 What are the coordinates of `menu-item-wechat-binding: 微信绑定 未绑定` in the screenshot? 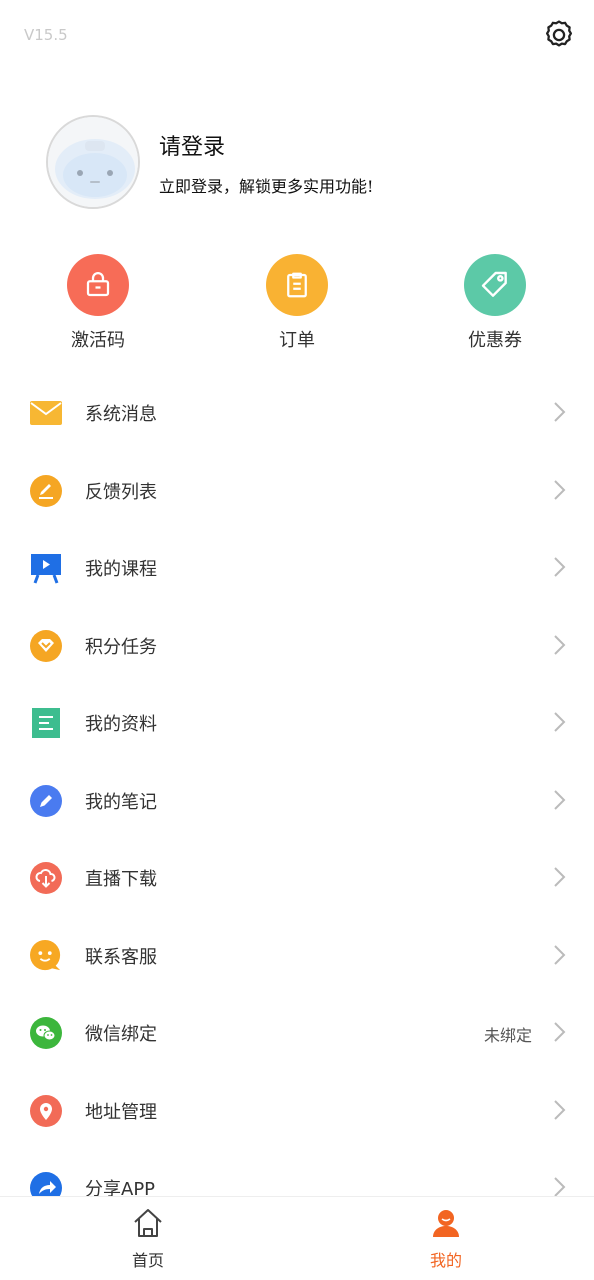 It's located at (297, 1033).